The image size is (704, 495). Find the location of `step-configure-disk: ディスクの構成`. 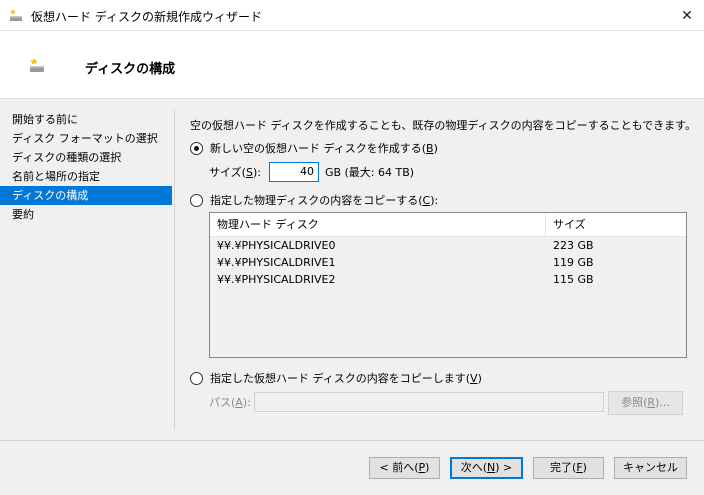

step-configure-disk: ディスクの構成 is located at coordinates (86, 195).